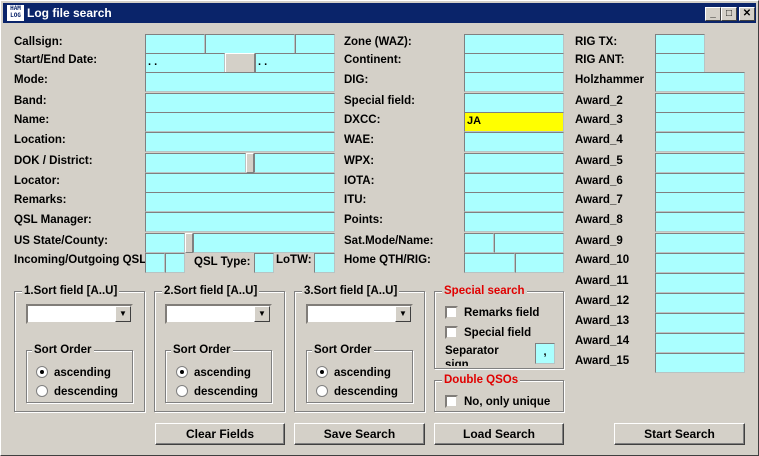  Describe the element at coordinates (747, 14) in the screenshot. I see `close-button: ✕` at that location.